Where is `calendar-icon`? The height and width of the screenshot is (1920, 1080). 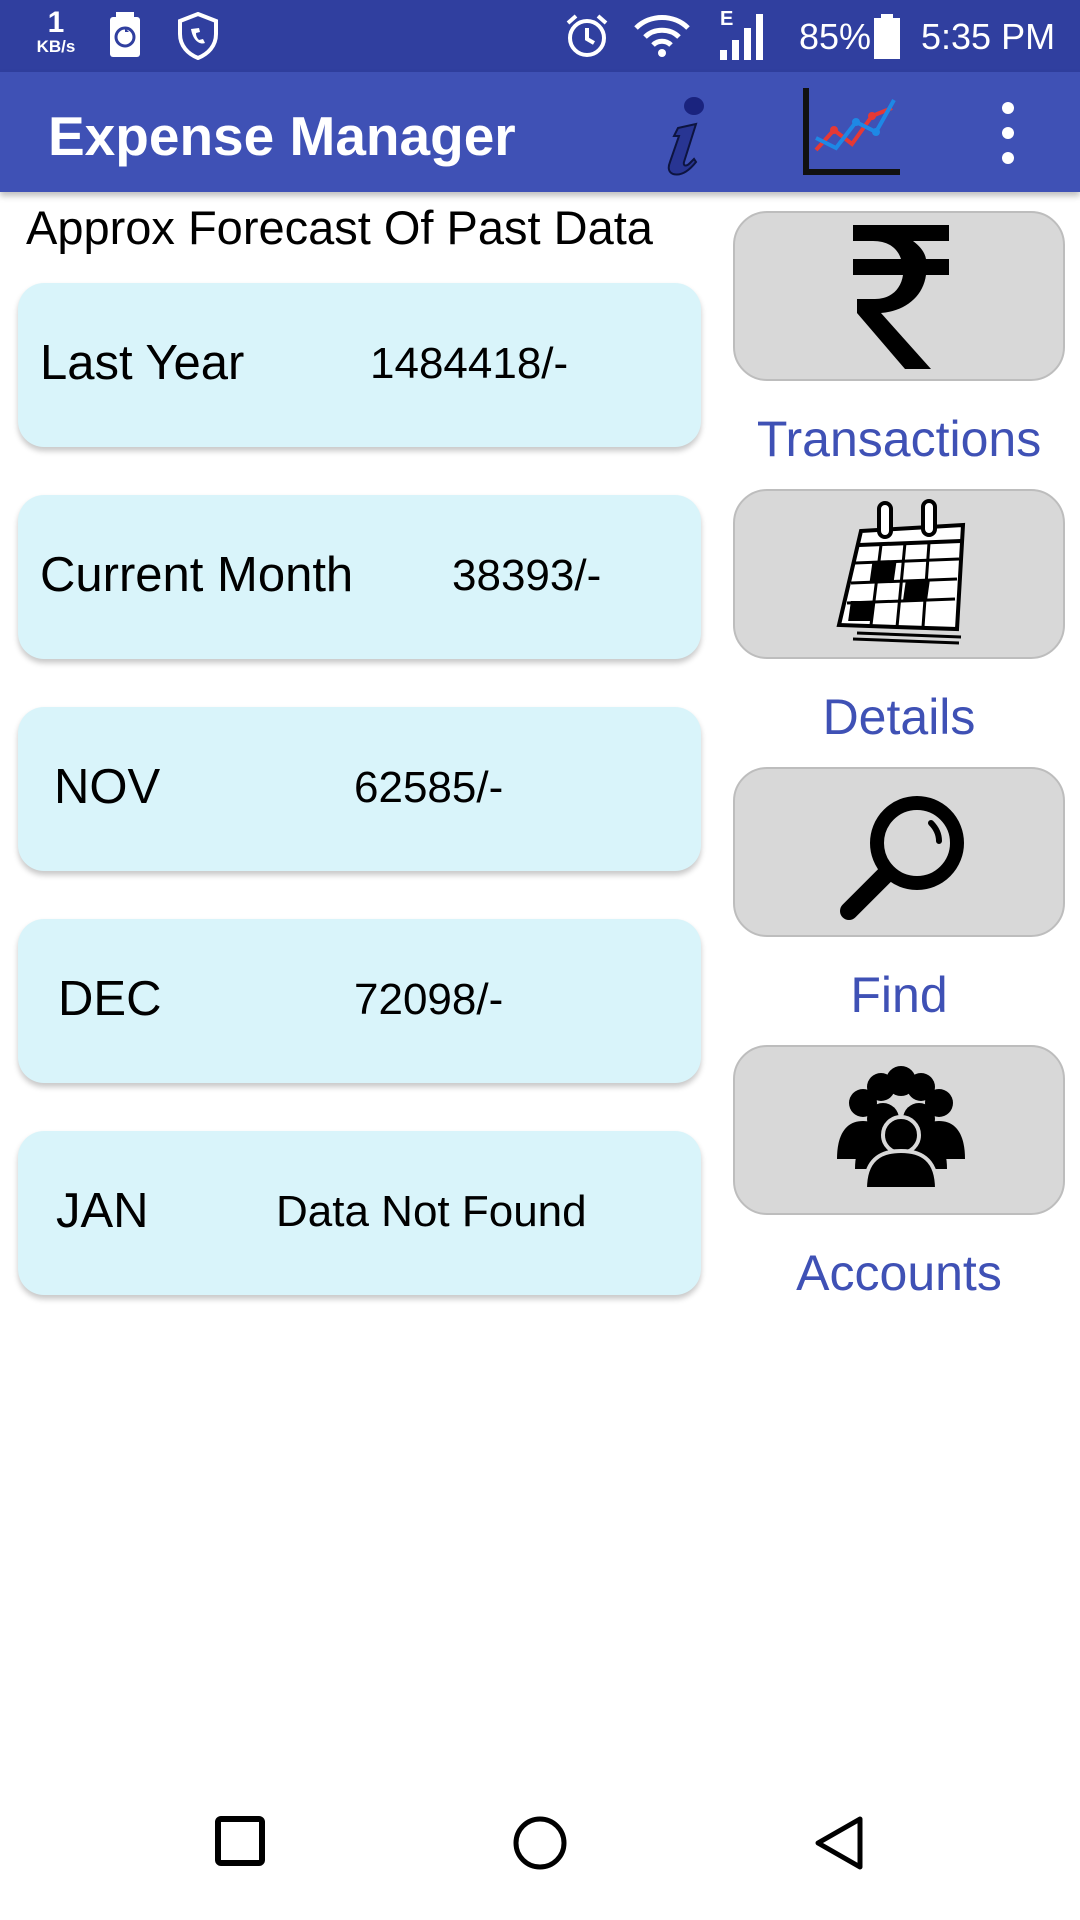
calendar-icon is located at coordinates (901, 572).